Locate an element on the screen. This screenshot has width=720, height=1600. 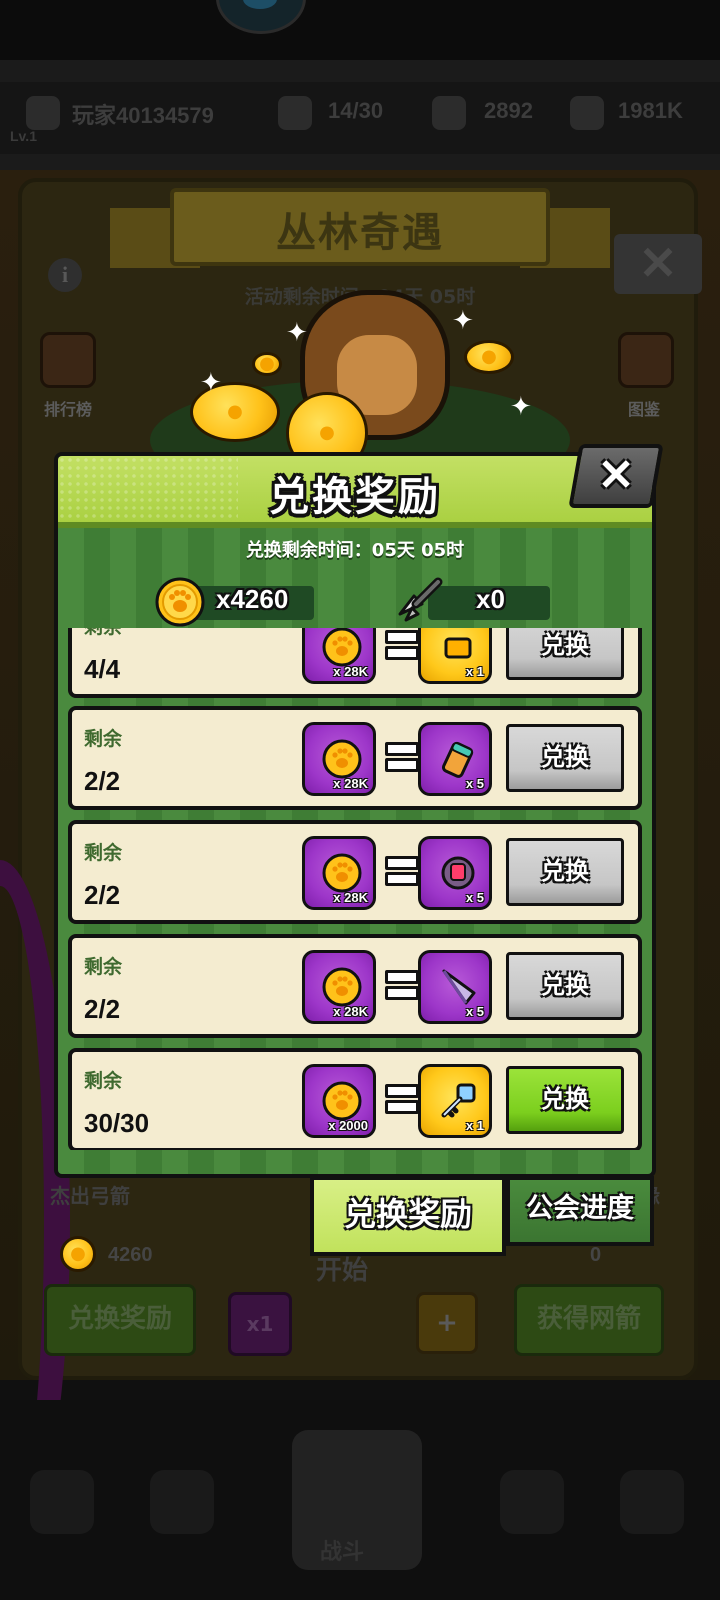
key-icon is located at coordinates (458, 1100).